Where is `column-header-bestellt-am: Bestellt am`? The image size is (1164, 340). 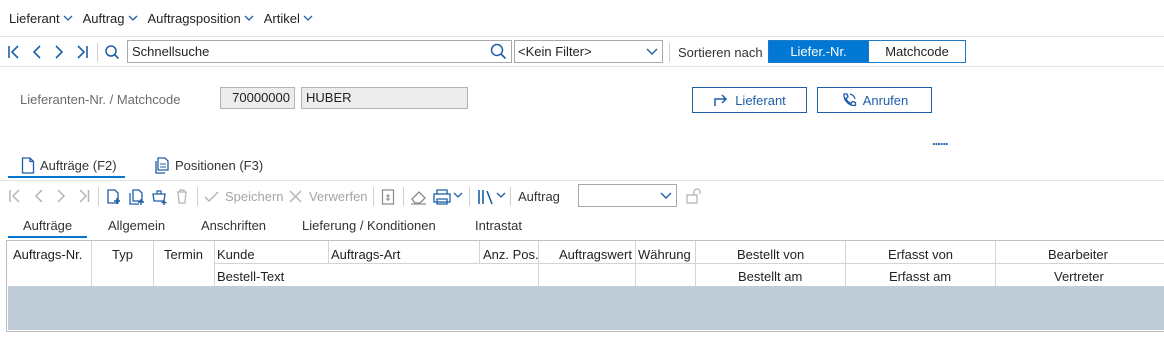 column-header-bestellt-am: Bestellt am is located at coordinates (770, 276).